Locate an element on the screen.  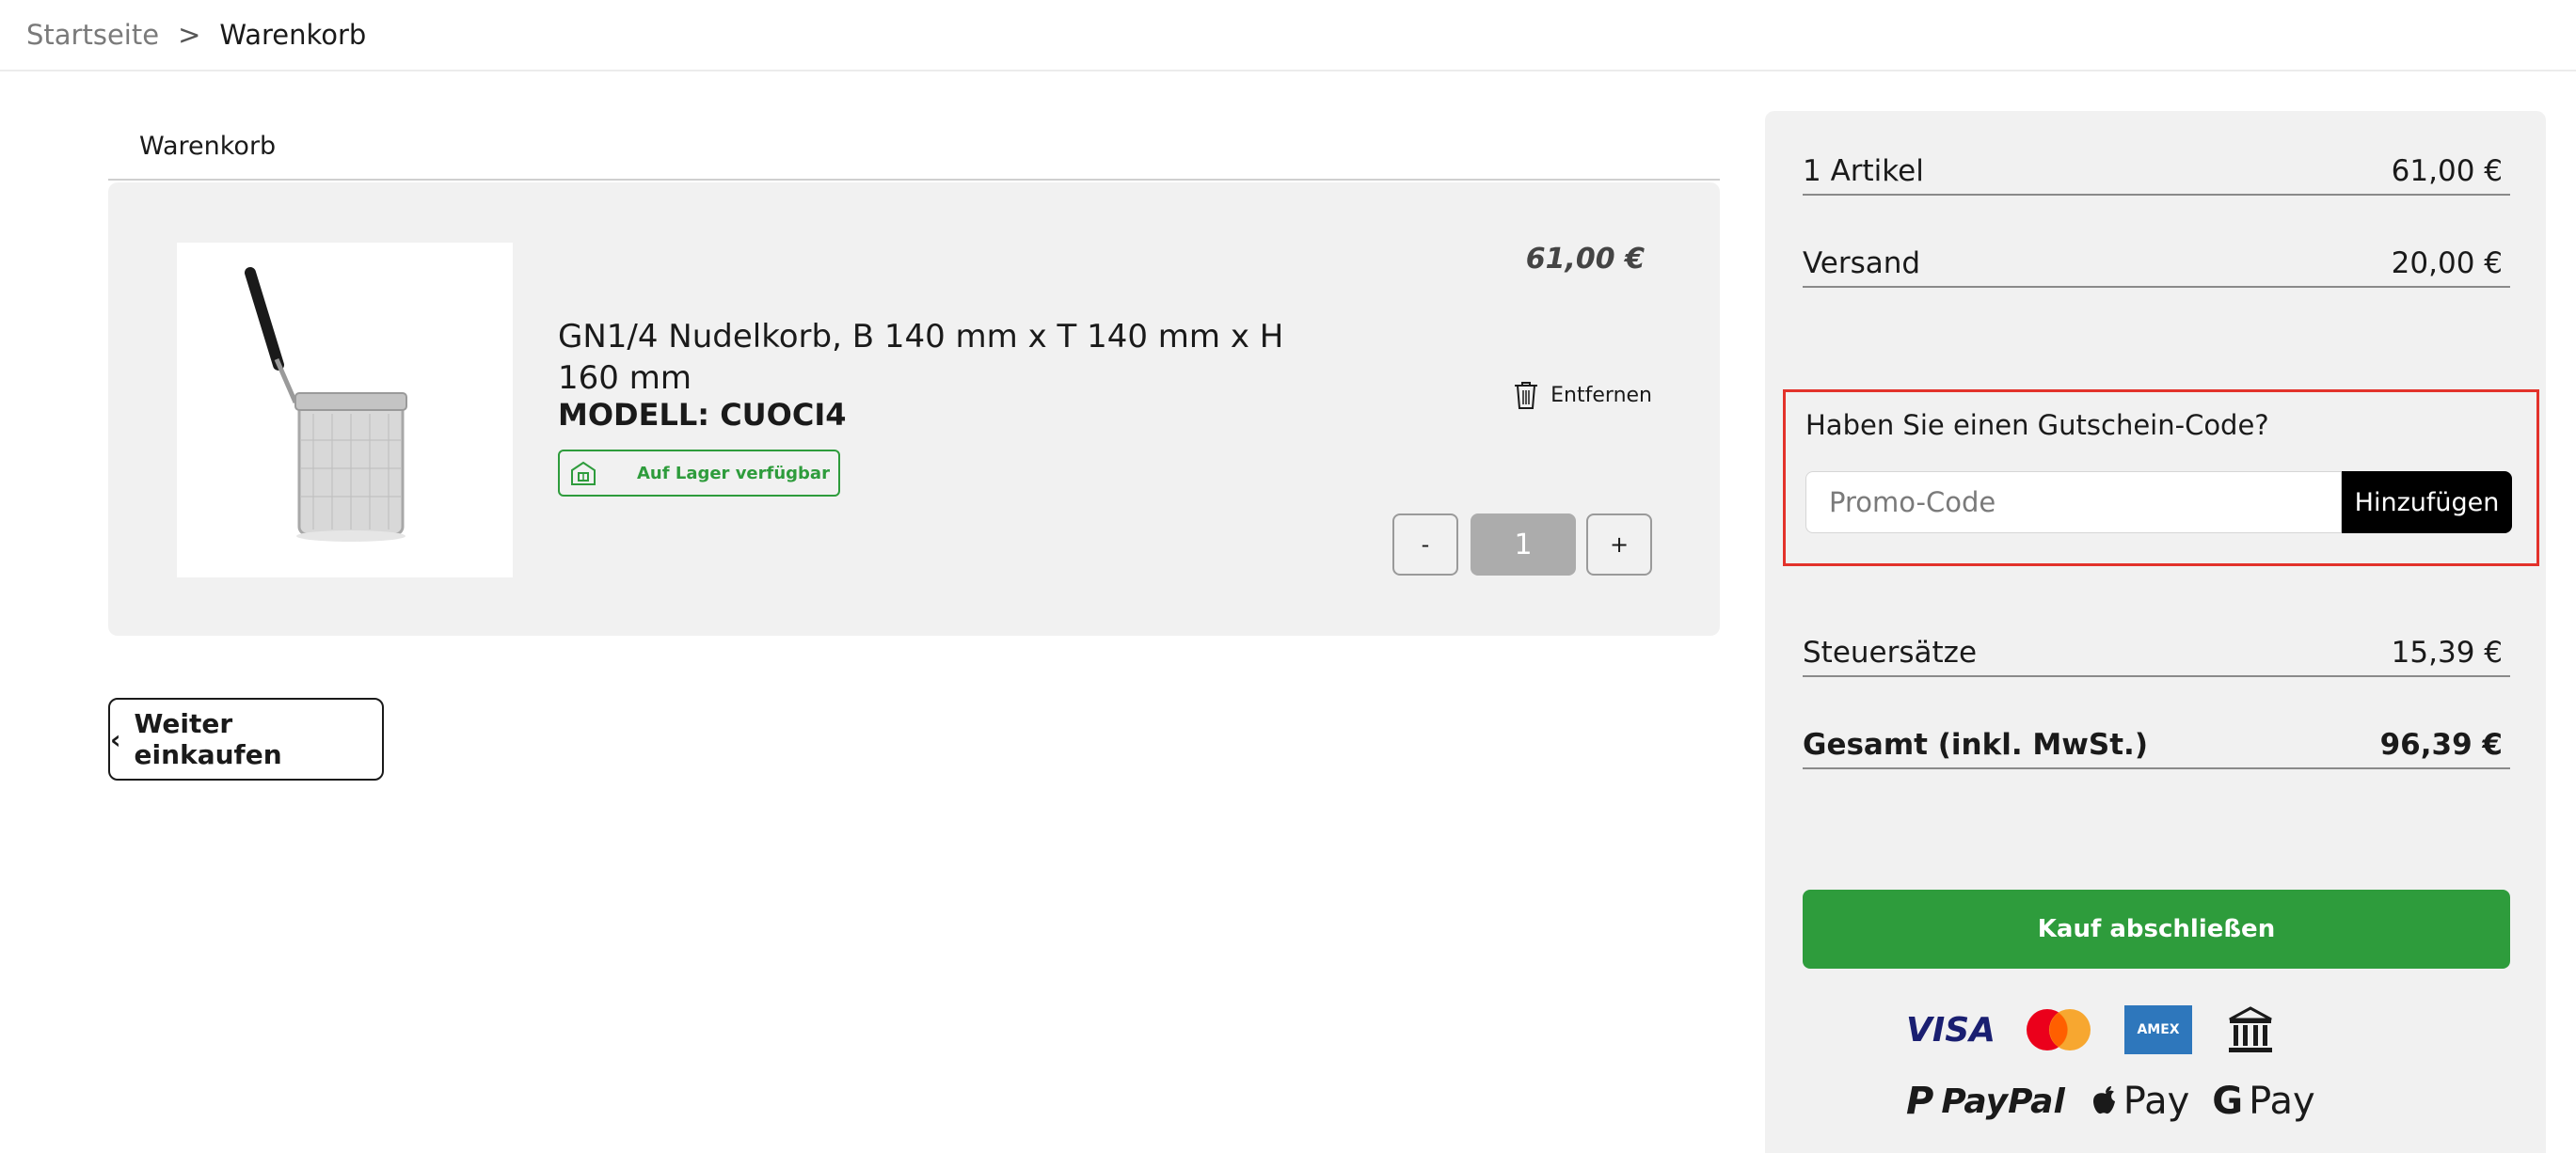
breadcrumb-home-link: Startseite is located at coordinates (92, 35).